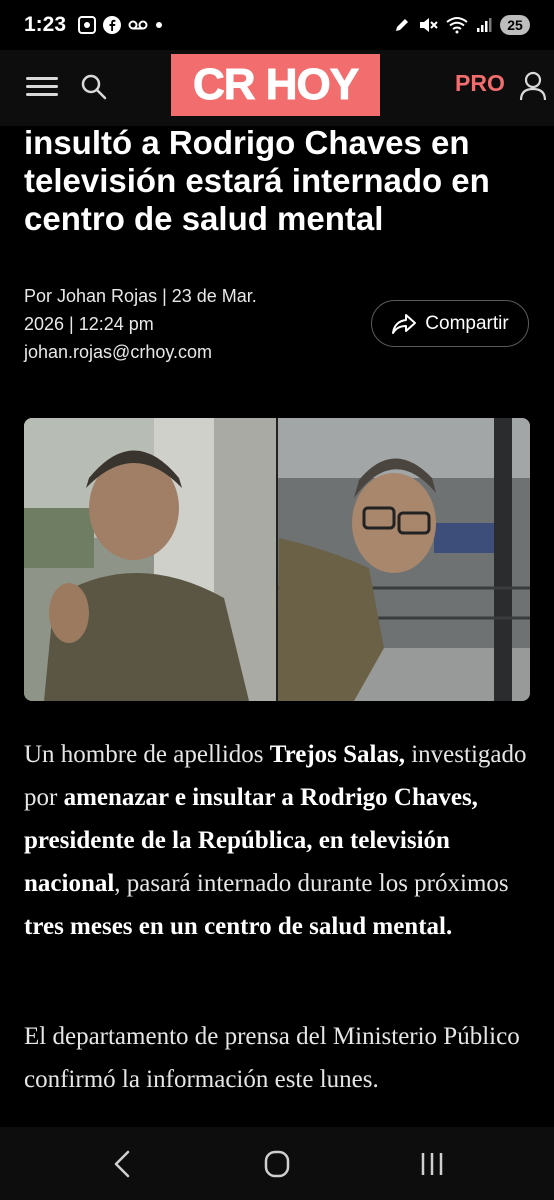  Describe the element at coordinates (238, 926) in the screenshot. I see `p1-bold-duration: tres meses en un centro de salud mental.` at that location.